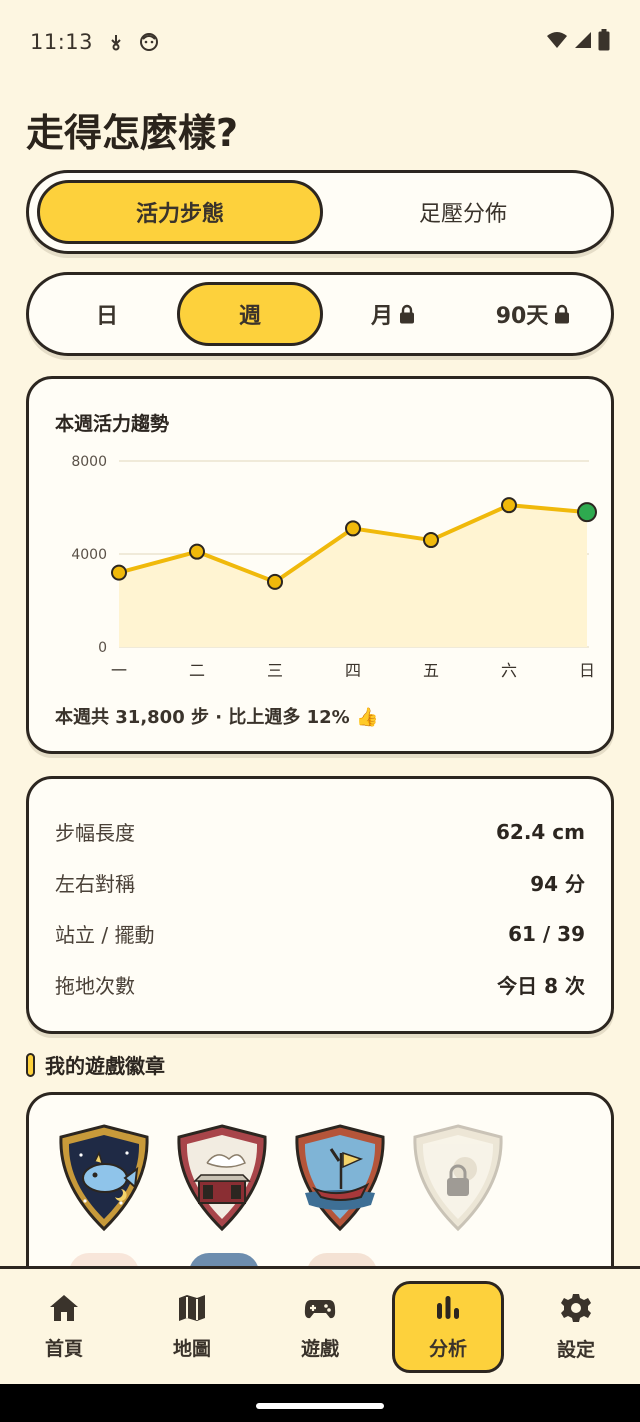 The height and width of the screenshot is (1422, 640). Describe the element at coordinates (105, 935) in the screenshot. I see `metric-label: 站立 / 擺動` at that location.